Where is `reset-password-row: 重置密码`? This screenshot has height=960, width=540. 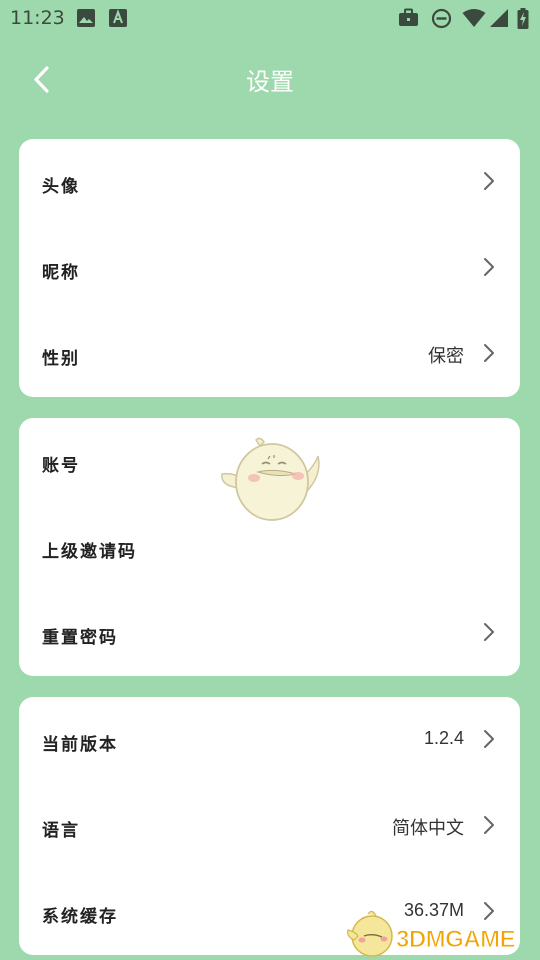 reset-password-row: 重置密码 is located at coordinates (269, 633).